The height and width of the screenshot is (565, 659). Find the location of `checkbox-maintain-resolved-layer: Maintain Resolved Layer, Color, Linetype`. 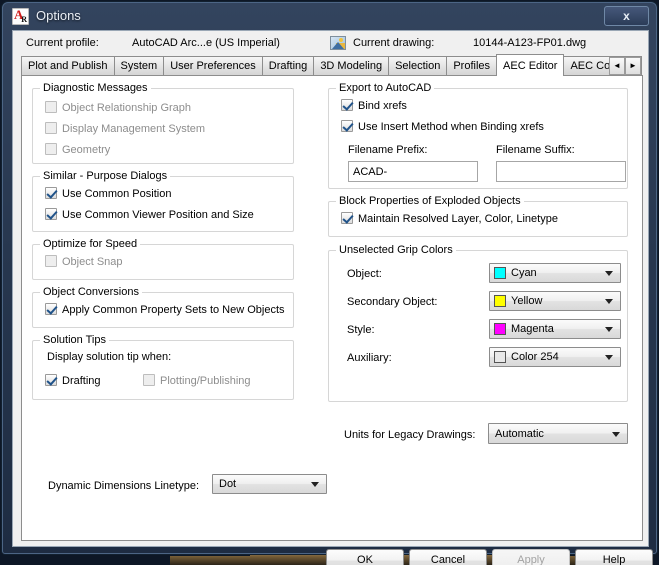

checkbox-maintain-resolved-layer: Maintain Resolved Layer, Color, Linetype is located at coordinates (449, 218).